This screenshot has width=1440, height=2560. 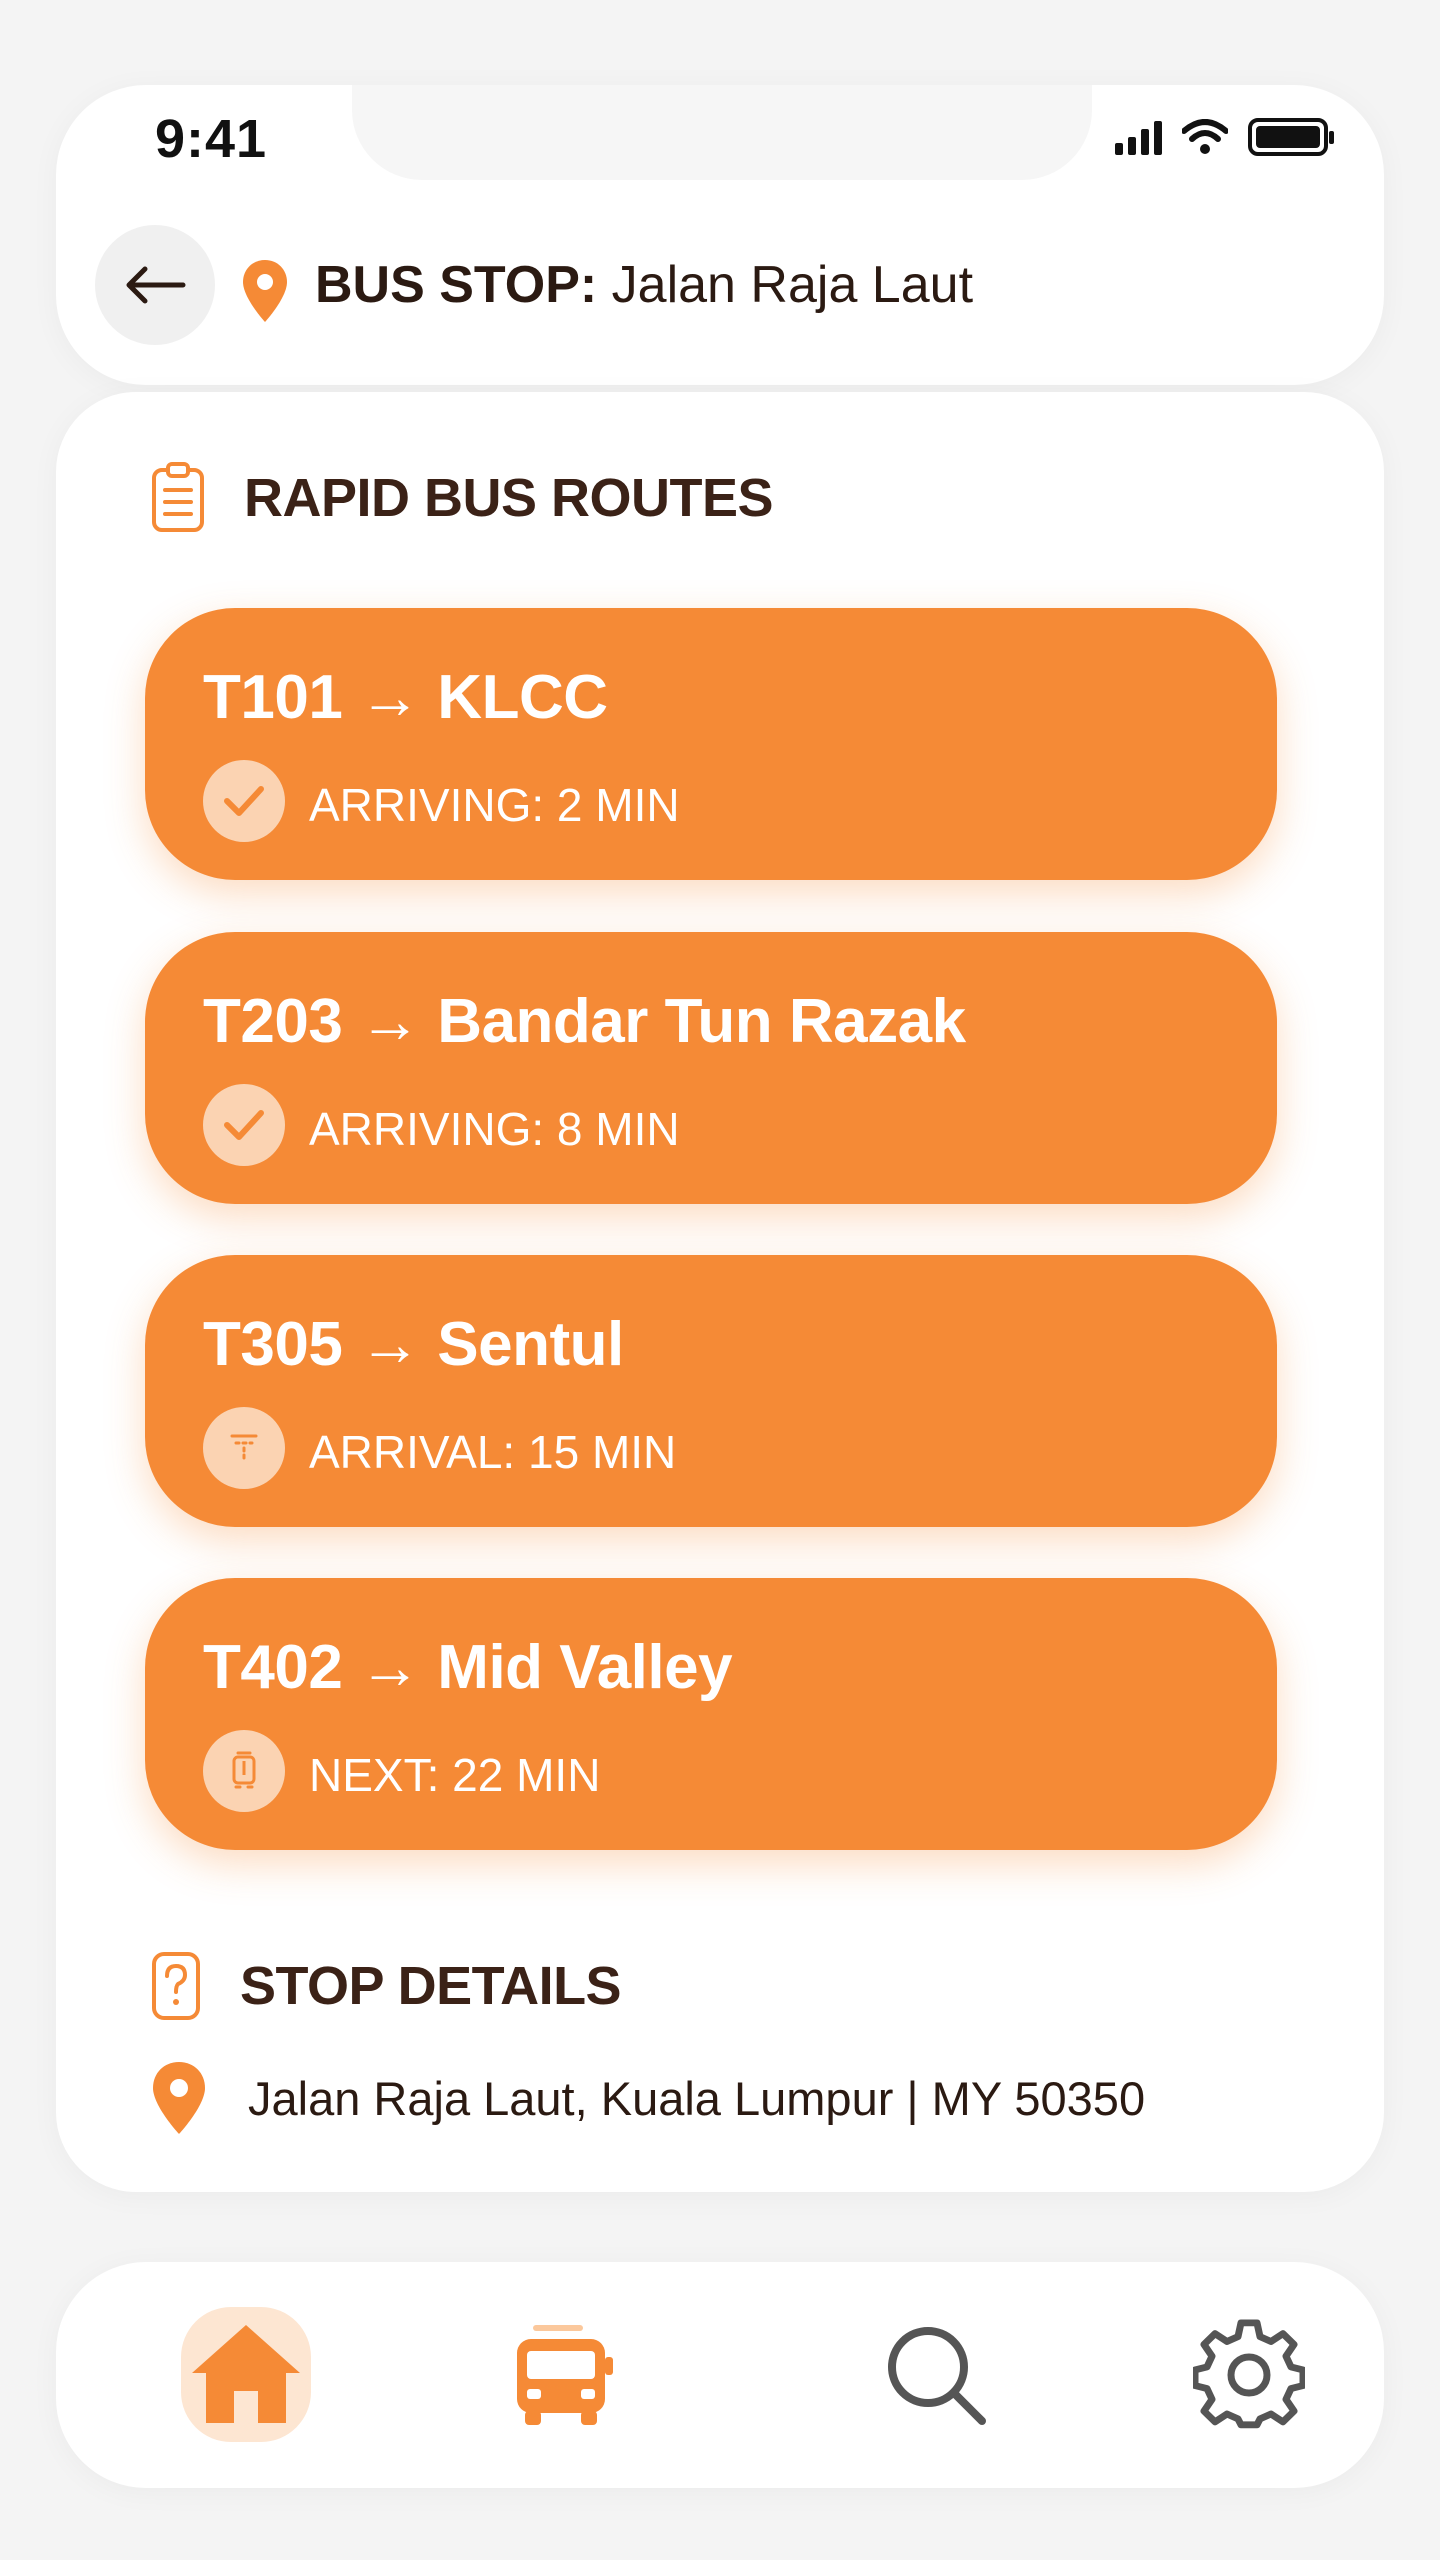 I want to click on arrow-left-icon, so click(x=156, y=285).